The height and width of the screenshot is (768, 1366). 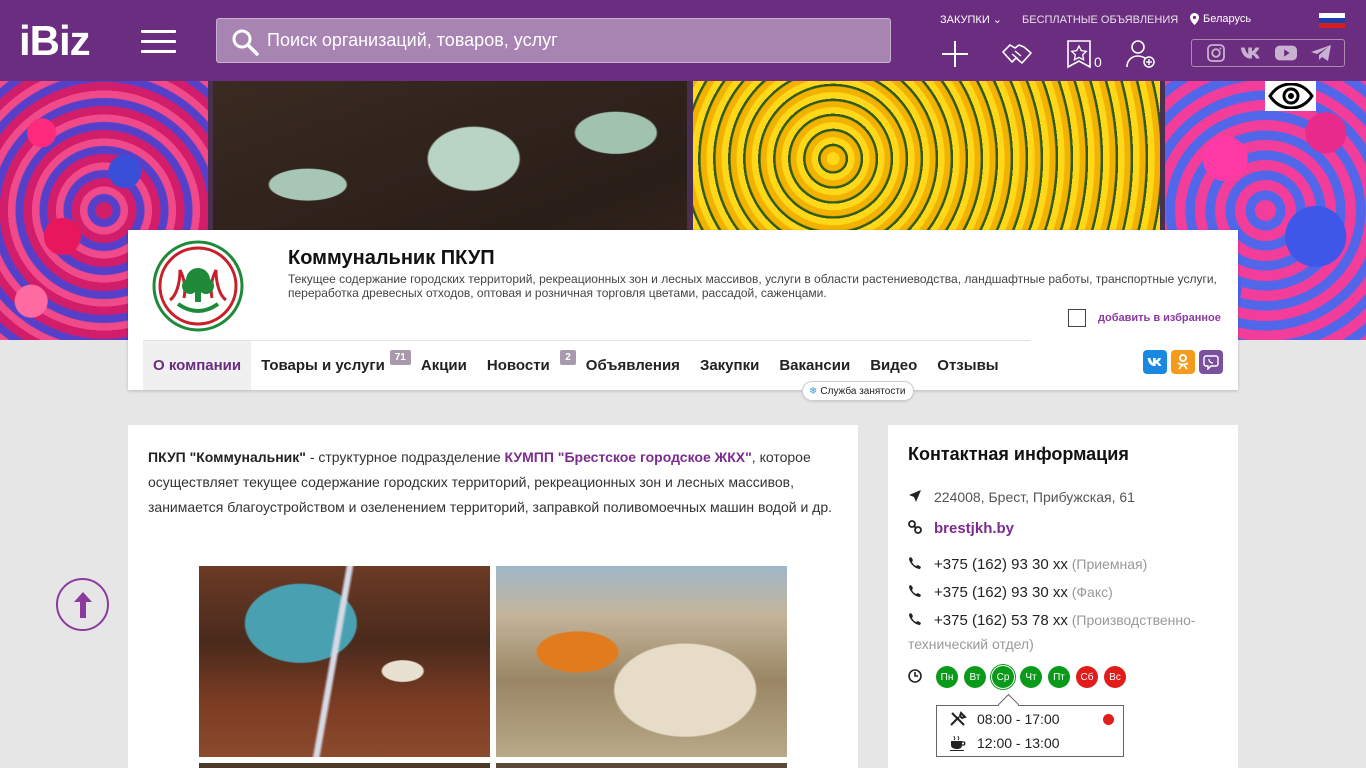 I want to click on tab-badge: 71, so click(x=400, y=357).